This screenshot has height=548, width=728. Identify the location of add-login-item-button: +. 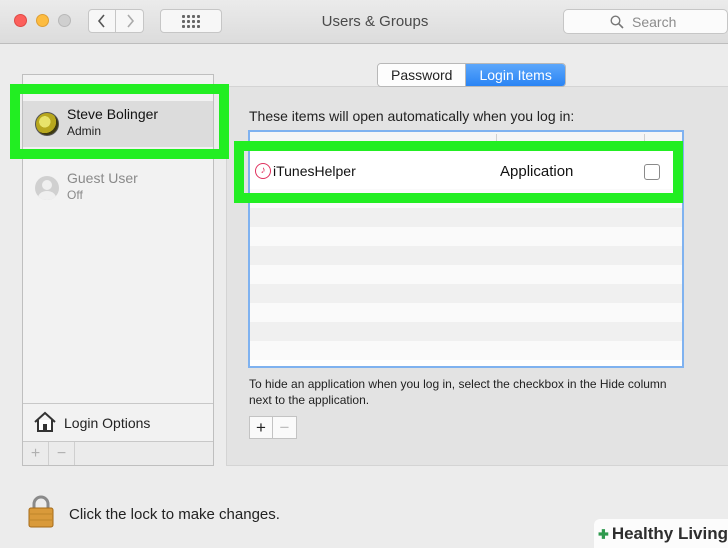
(262, 427).